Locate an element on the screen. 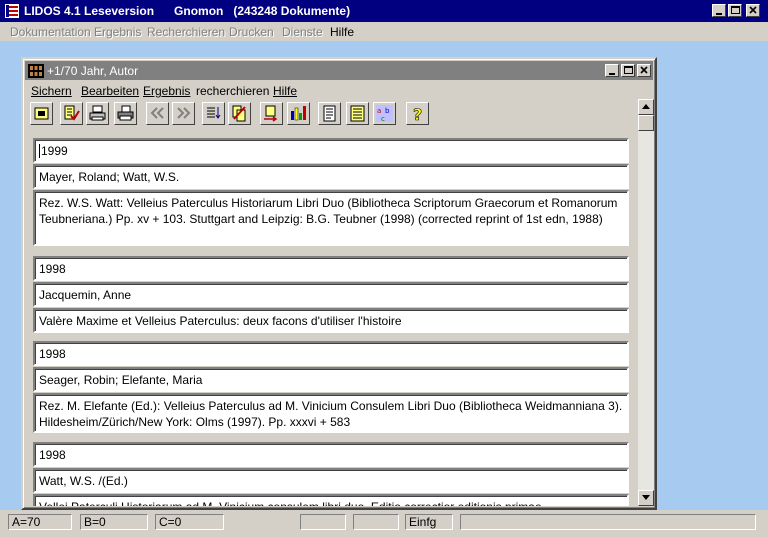 The width and height of the screenshot is (768, 537). status-bar: A=70 B=0 C=0 Einfg is located at coordinates (384, 523).